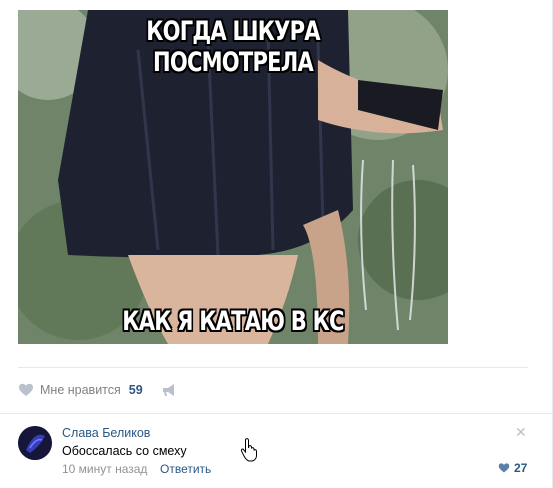  Describe the element at coordinates (248, 450) in the screenshot. I see `hand-pointer-cursor-icon` at that location.